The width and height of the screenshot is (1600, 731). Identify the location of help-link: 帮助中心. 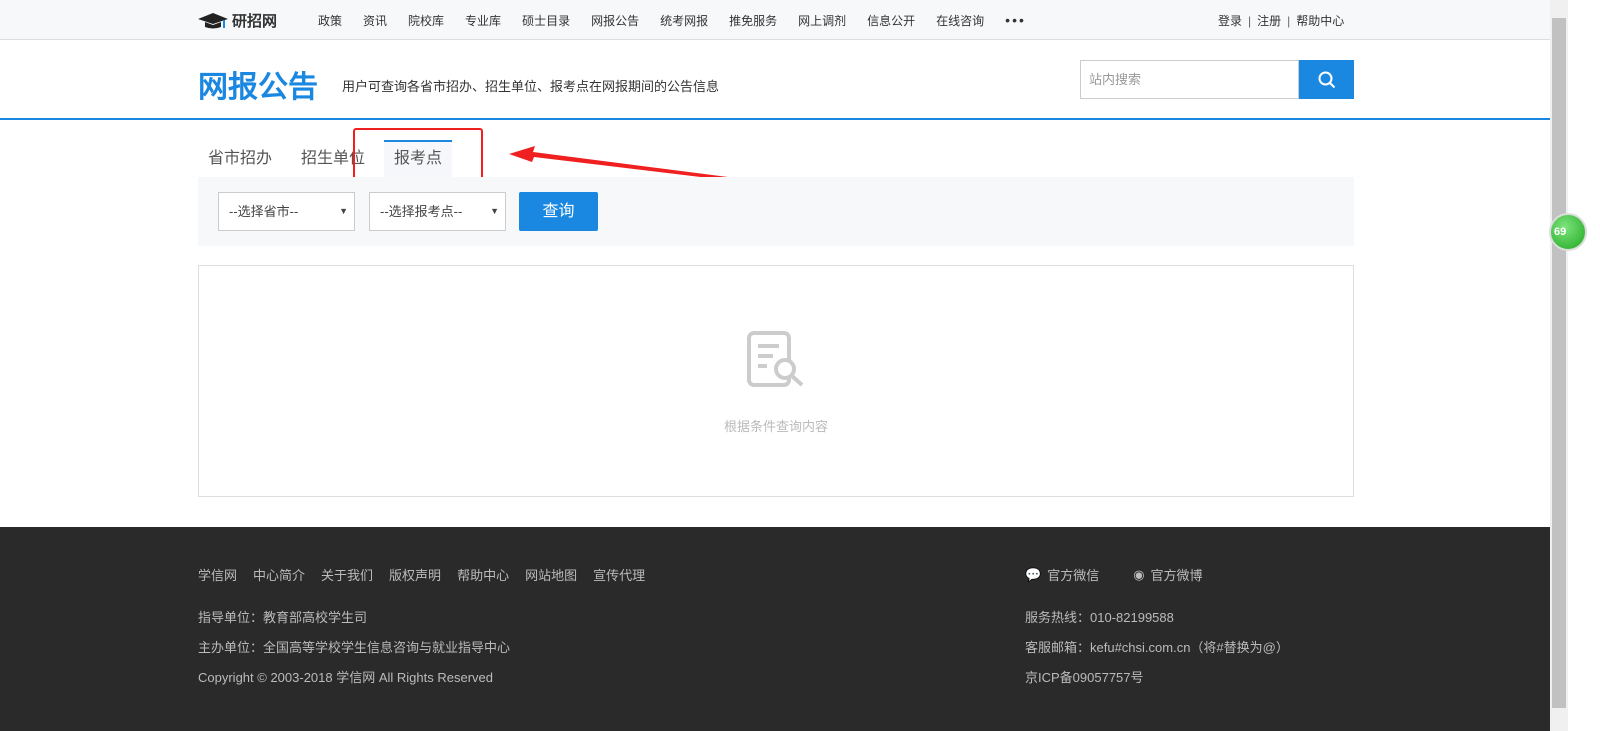
(1320, 21).